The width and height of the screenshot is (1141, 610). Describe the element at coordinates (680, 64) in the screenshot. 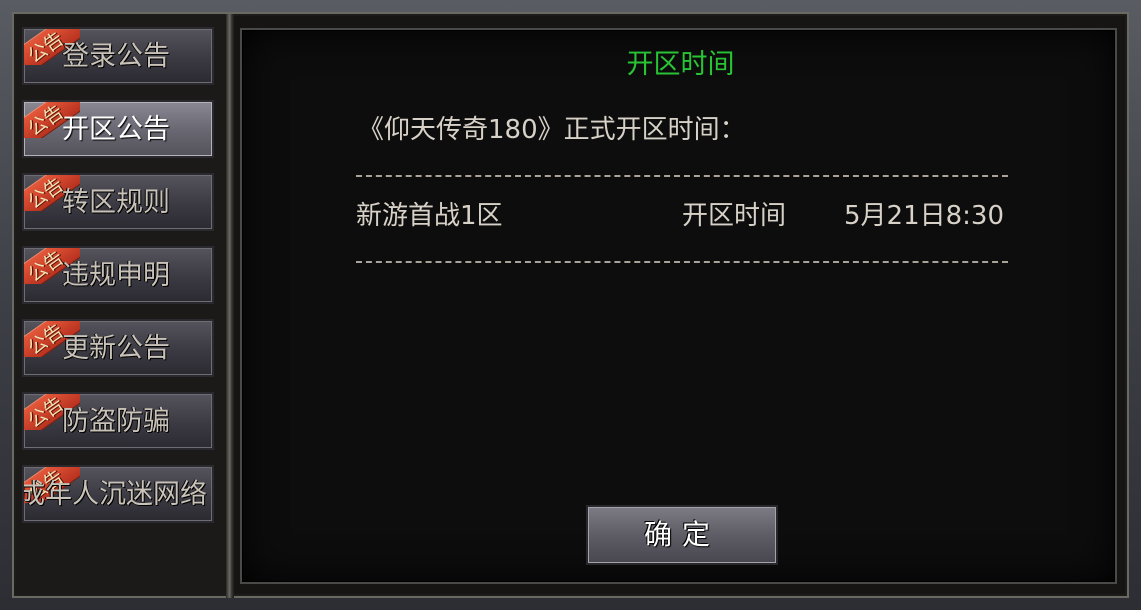

I see `panel-title: 开区时间` at that location.